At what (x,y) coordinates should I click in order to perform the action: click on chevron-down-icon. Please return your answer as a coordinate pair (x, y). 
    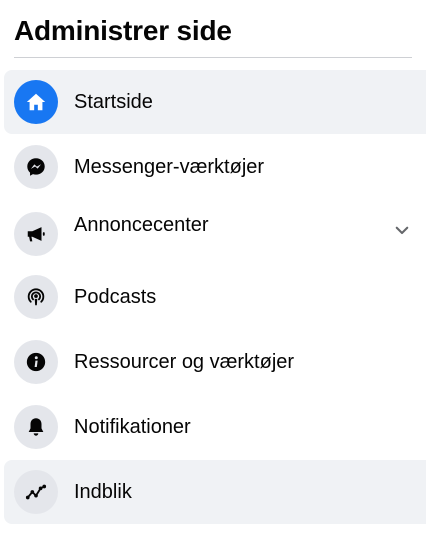
    Looking at the image, I should click on (402, 230).